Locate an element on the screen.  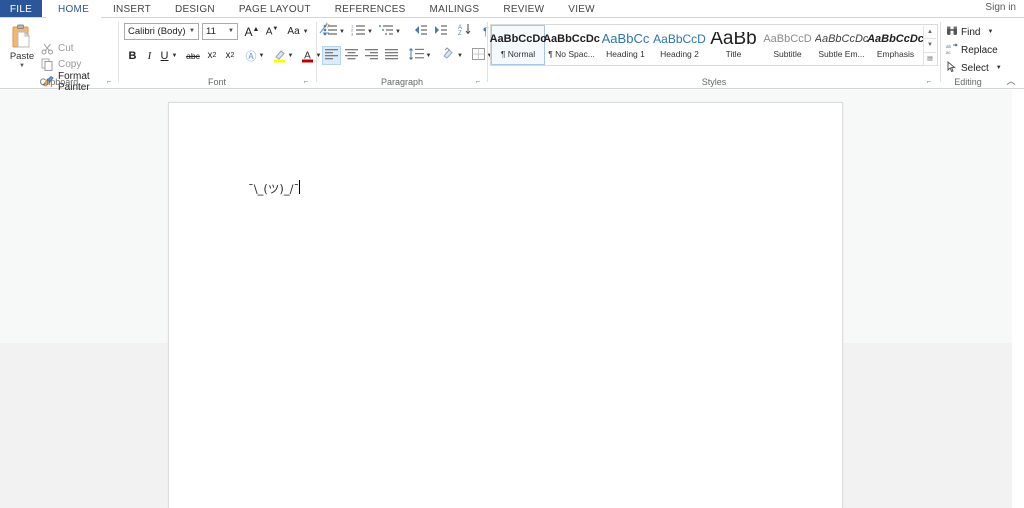
align-center-button is located at coordinates (351, 55).